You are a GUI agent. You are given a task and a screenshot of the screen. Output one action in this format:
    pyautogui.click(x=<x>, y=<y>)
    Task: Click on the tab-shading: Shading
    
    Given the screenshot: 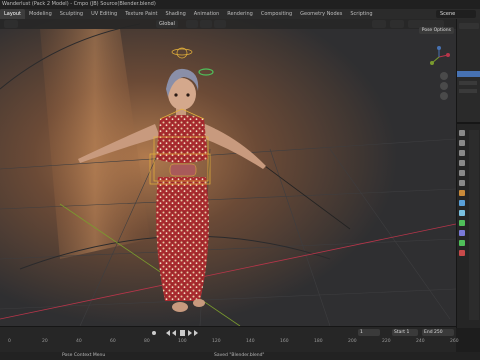 What is the action you would take?
    pyautogui.click(x=175, y=14)
    